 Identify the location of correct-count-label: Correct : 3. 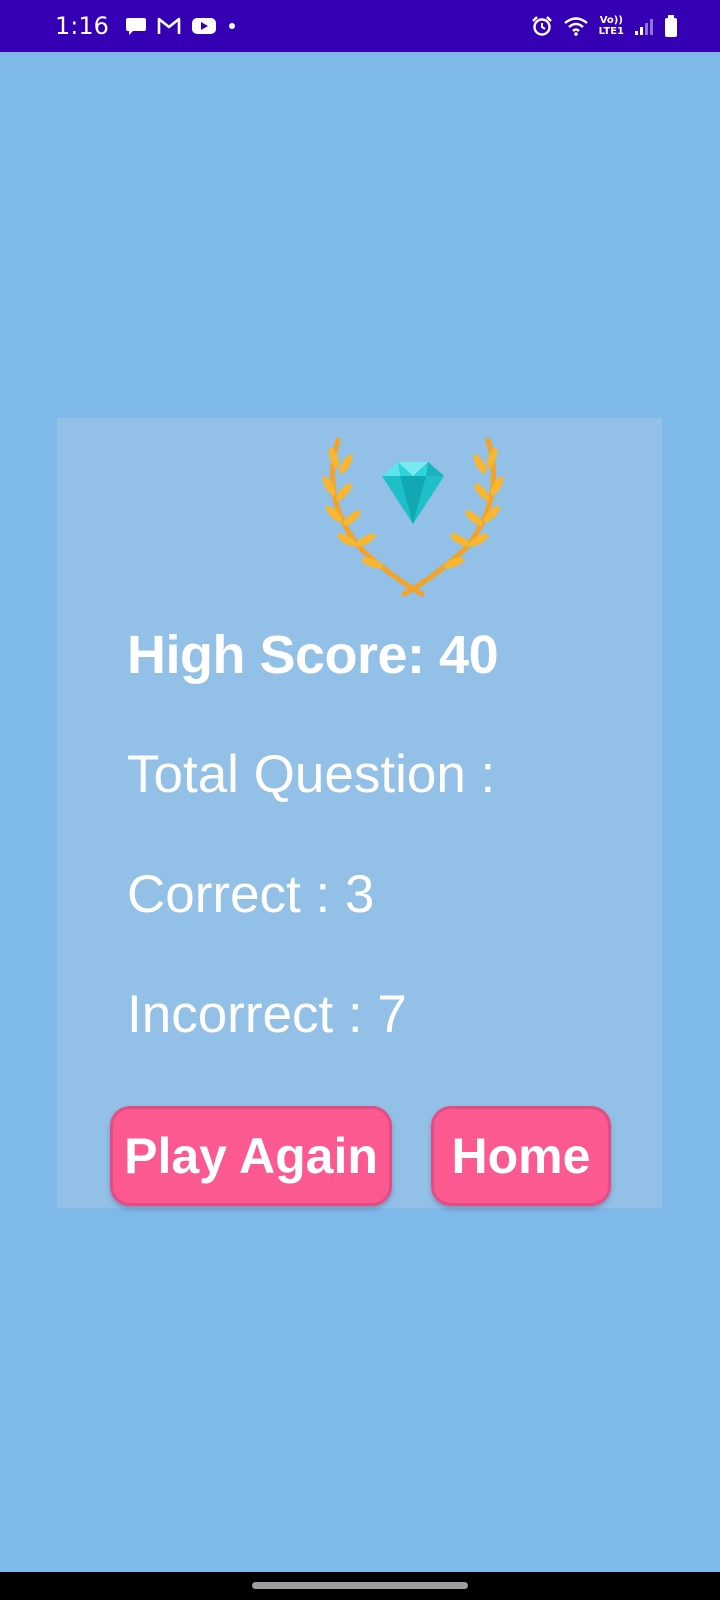
(251, 894).